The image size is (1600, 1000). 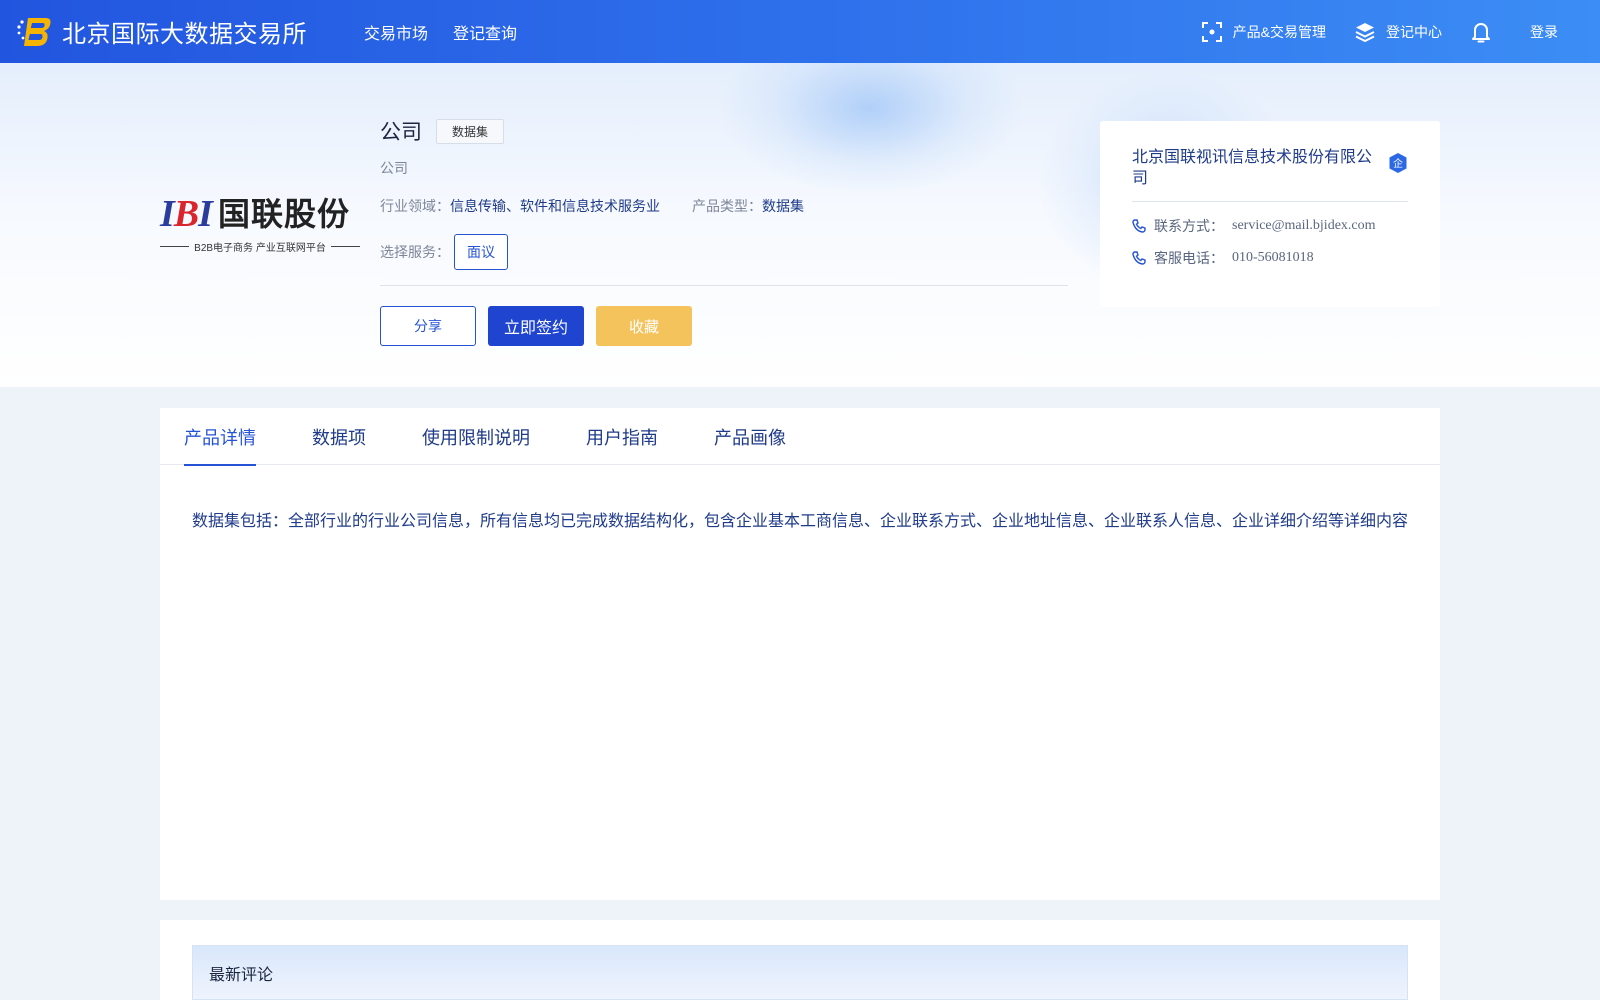 What do you see at coordinates (1257, 168) in the screenshot?
I see `seller-name: 北京国联视讯信息技术股份有限公司` at bounding box center [1257, 168].